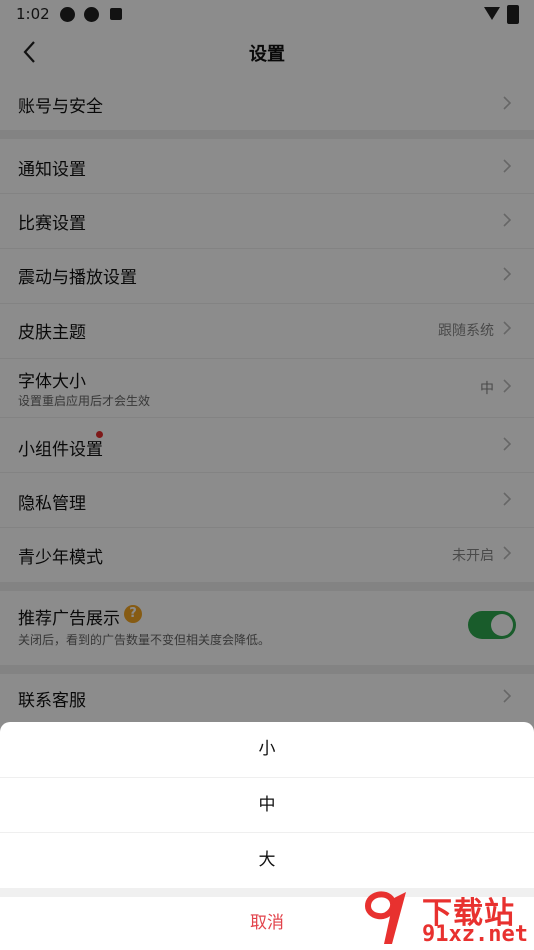  Describe the element at coordinates (267, 805) in the screenshot. I see `option-medium: 中` at that location.